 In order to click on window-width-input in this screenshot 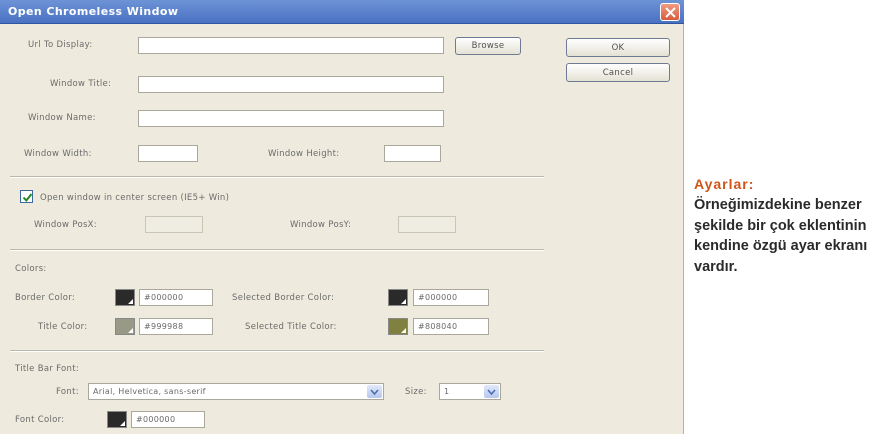, I will do `click(168, 153)`.